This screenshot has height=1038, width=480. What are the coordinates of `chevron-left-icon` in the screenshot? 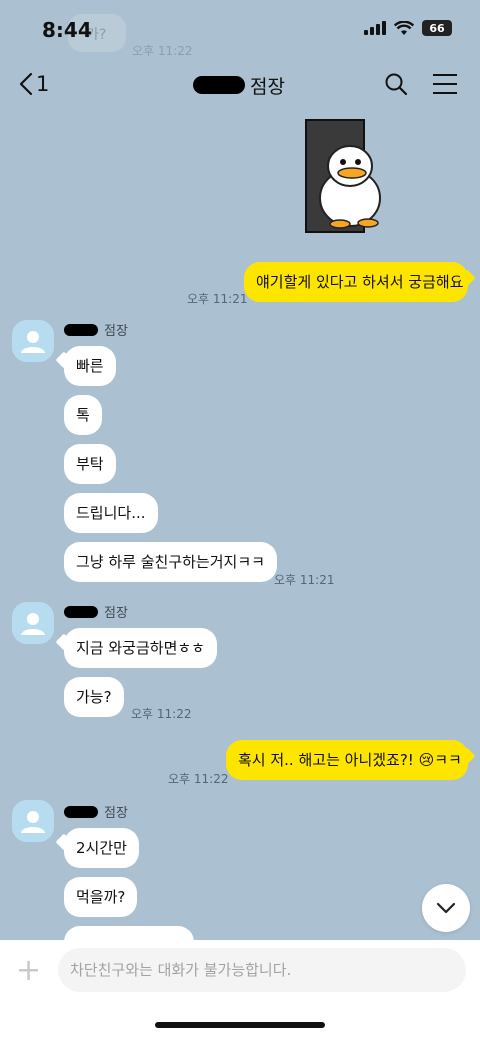 It's located at (26, 84).